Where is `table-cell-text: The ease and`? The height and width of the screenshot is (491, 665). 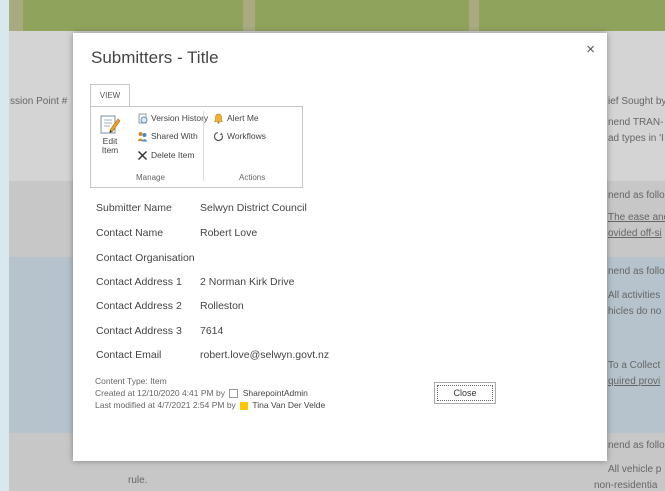 table-cell-text: The ease and is located at coordinates (636, 217).